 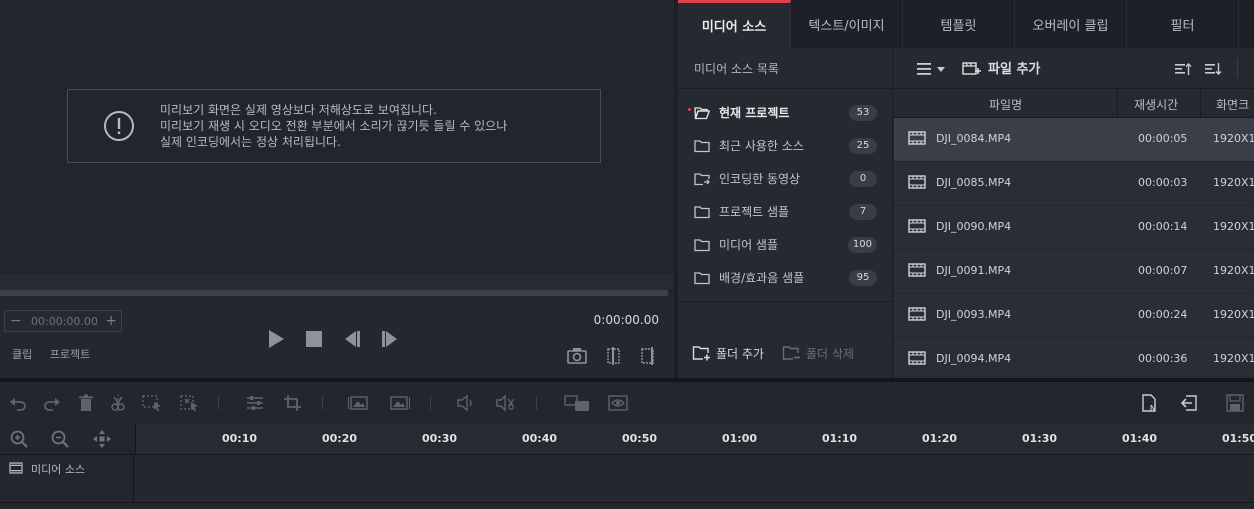 What do you see at coordinates (613, 356) in the screenshot?
I see `split-left-icon` at bounding box center [613, 356].